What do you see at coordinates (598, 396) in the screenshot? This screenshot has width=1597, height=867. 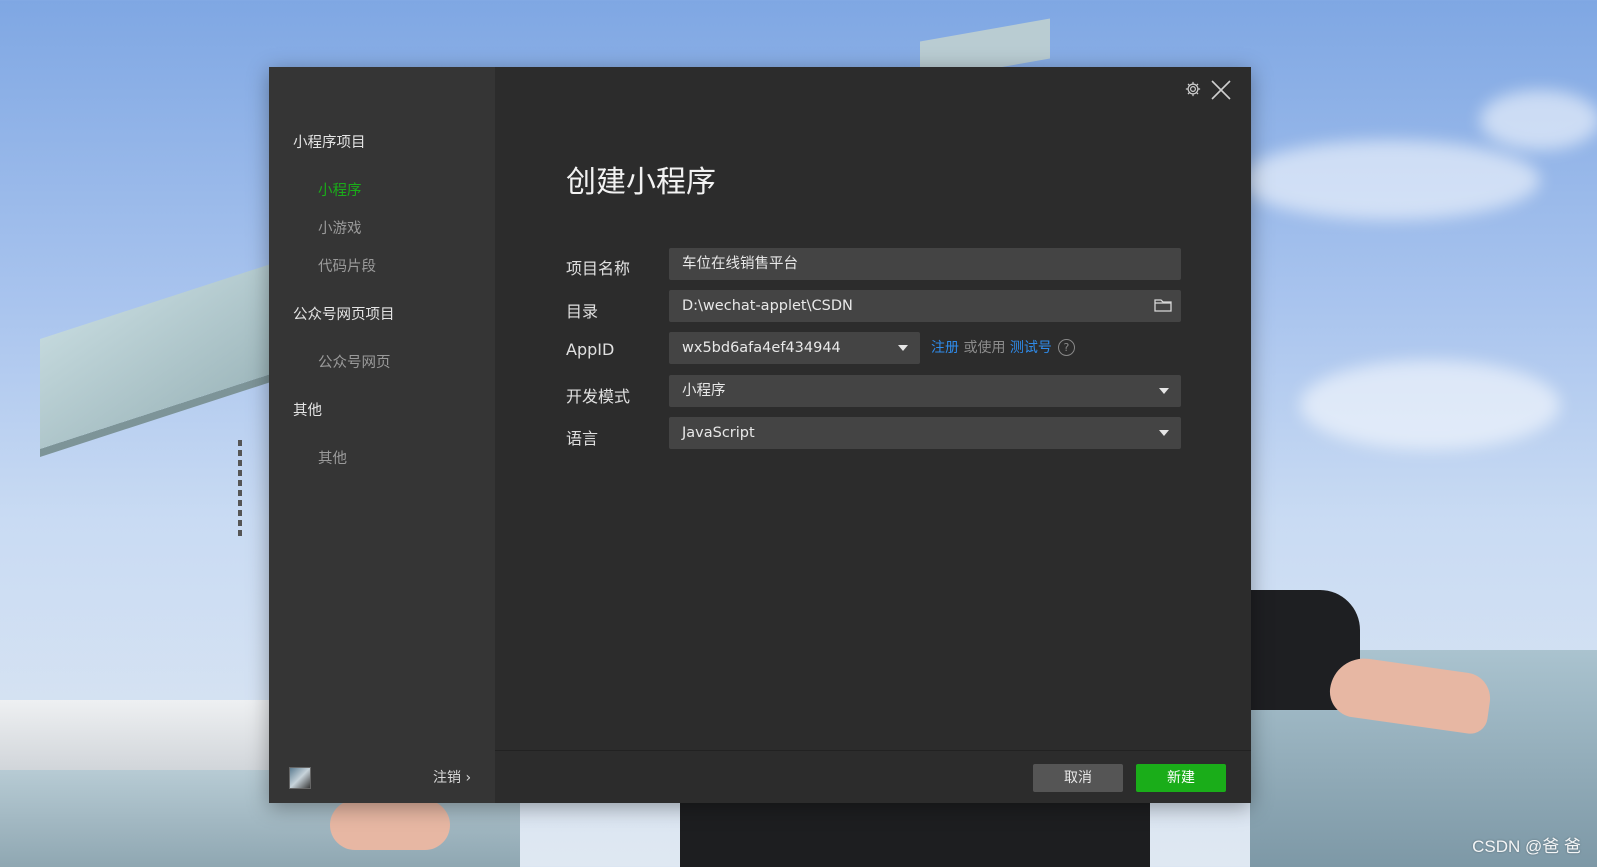 I see `dev-mode-label: 开发模式` at bounding box center [598, 396].